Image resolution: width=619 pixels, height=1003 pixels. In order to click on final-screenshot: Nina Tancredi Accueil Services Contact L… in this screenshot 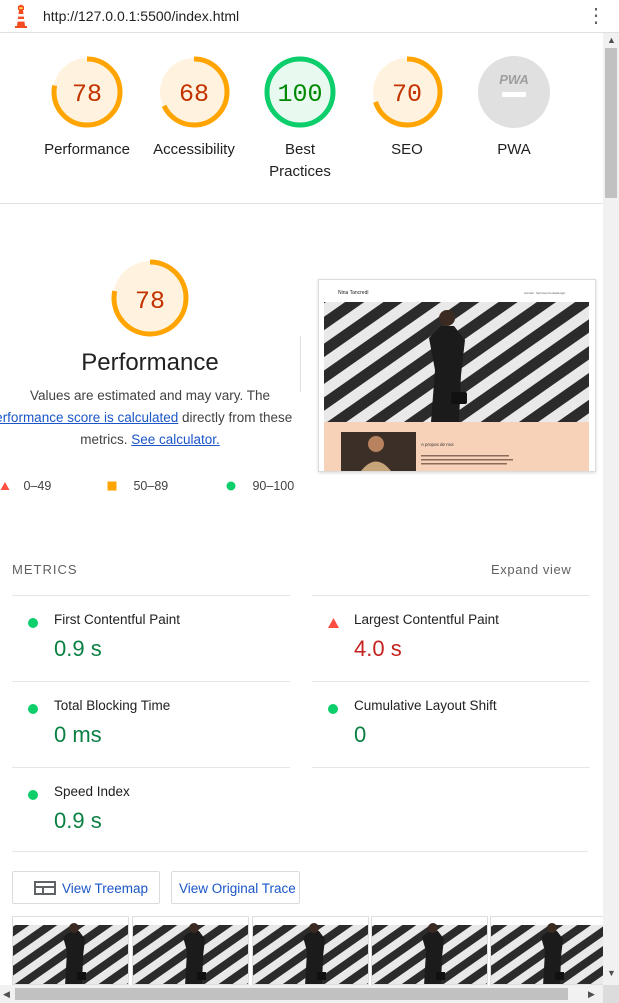, I will do `click(457, 375)`.